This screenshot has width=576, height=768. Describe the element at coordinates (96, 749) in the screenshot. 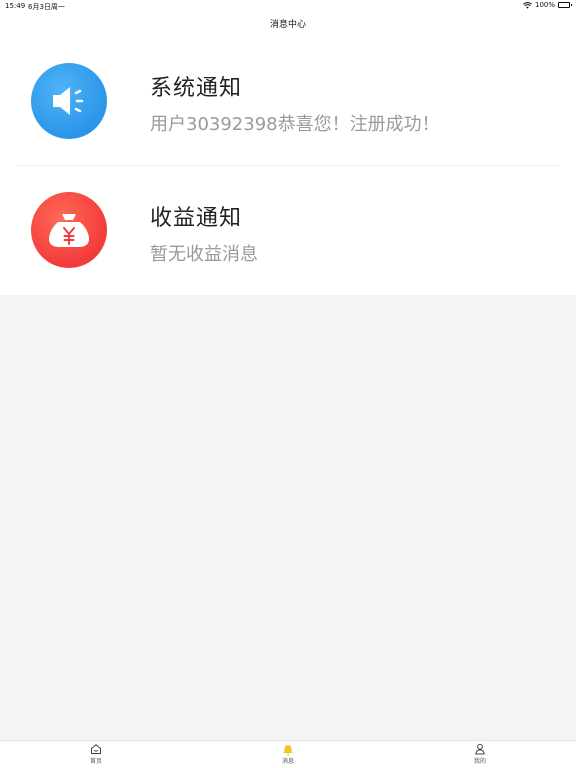

I see `home-icon` at that location.